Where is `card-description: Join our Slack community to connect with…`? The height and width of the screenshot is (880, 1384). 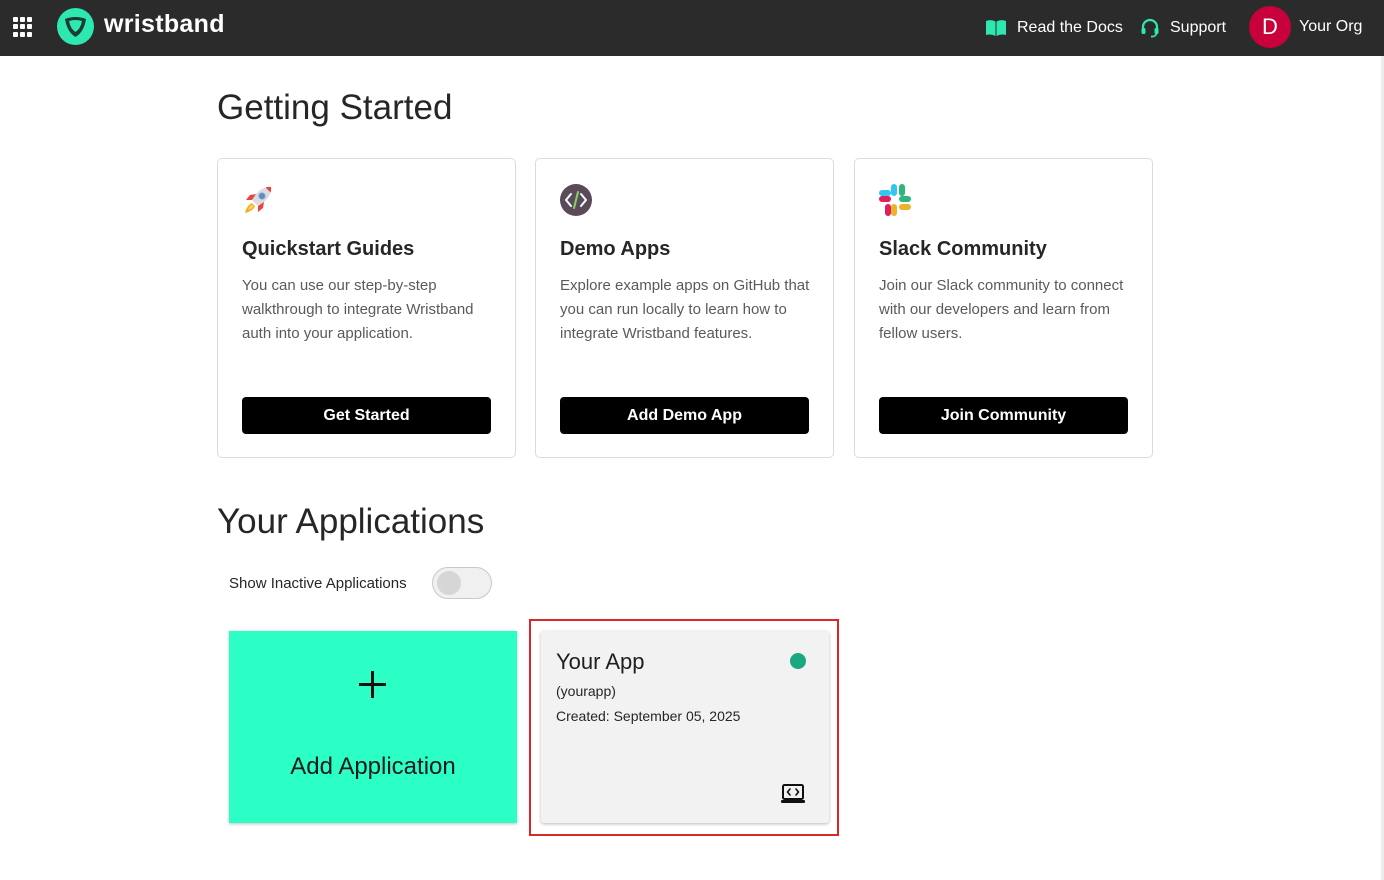
card-description: Join our Slack community to connect with… is located at coordinates (1001, 309).